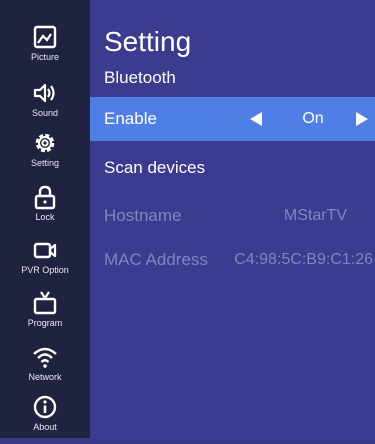 This screenshot has height=444, width=375. Describe the element at coordinates (45, 163) in the screenshot. I see `sidebar-item-label: Setting` at that location.